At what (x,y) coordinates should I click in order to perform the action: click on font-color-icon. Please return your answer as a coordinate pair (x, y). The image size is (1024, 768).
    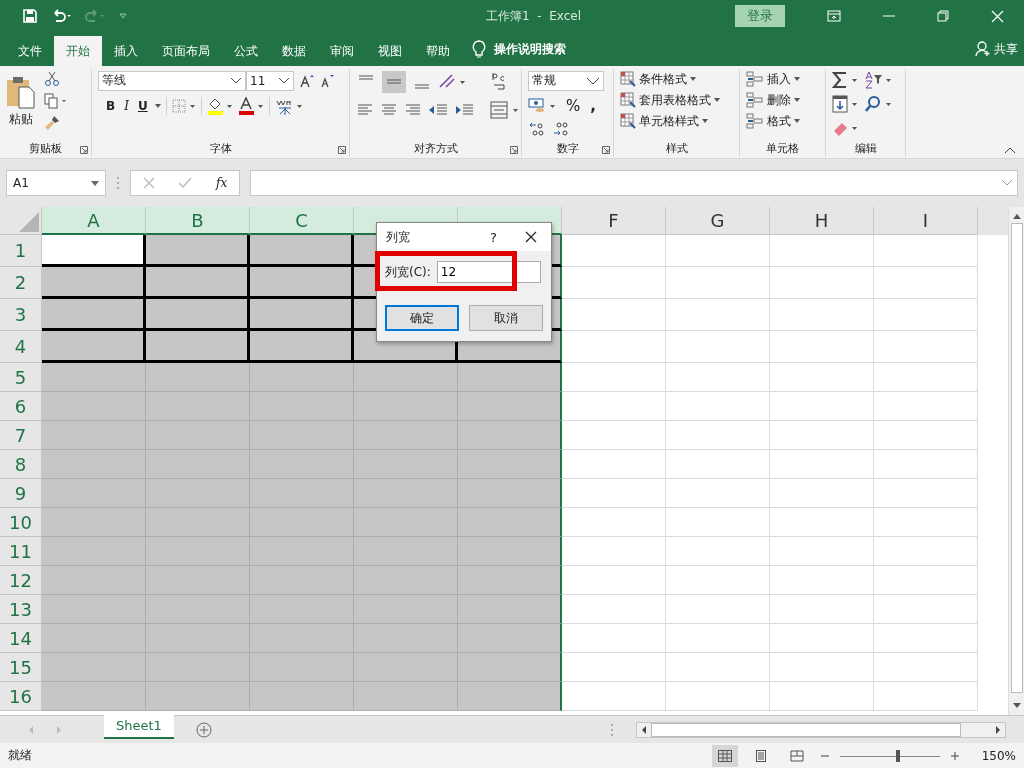
    Looking at the image, I should click on (250, 105).